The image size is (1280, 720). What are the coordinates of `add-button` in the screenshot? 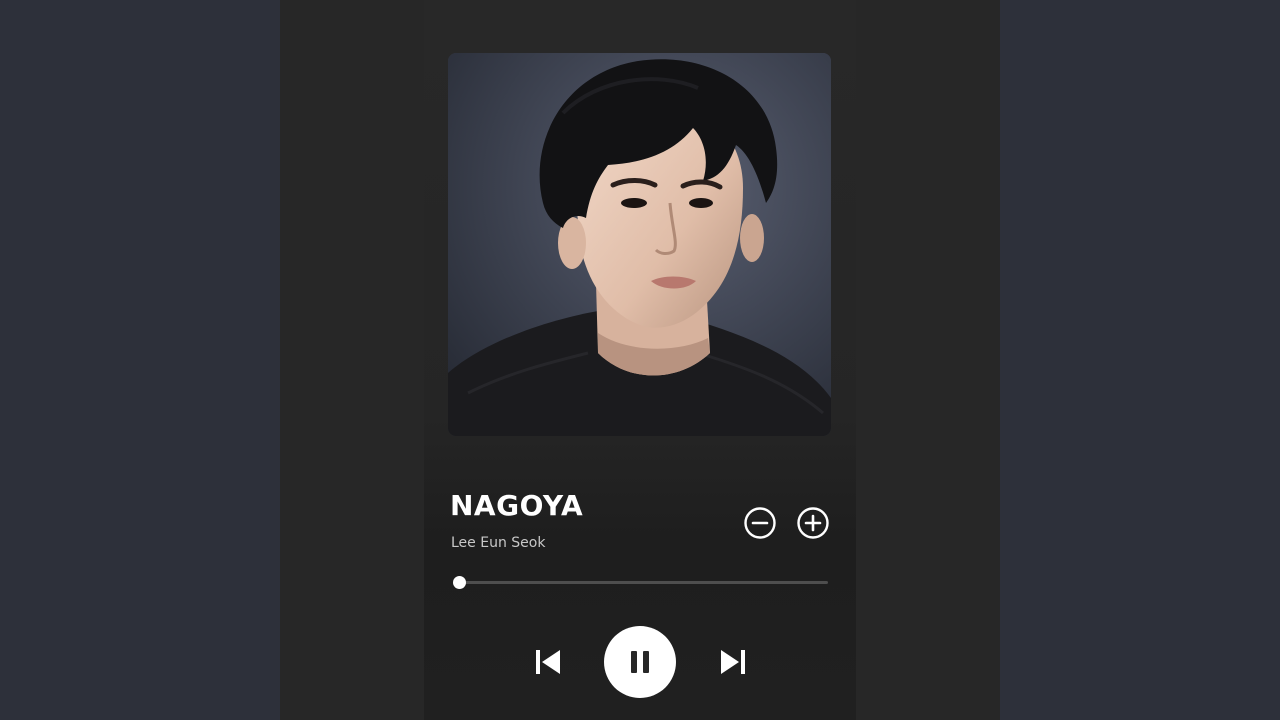 It's located at (813, 523).